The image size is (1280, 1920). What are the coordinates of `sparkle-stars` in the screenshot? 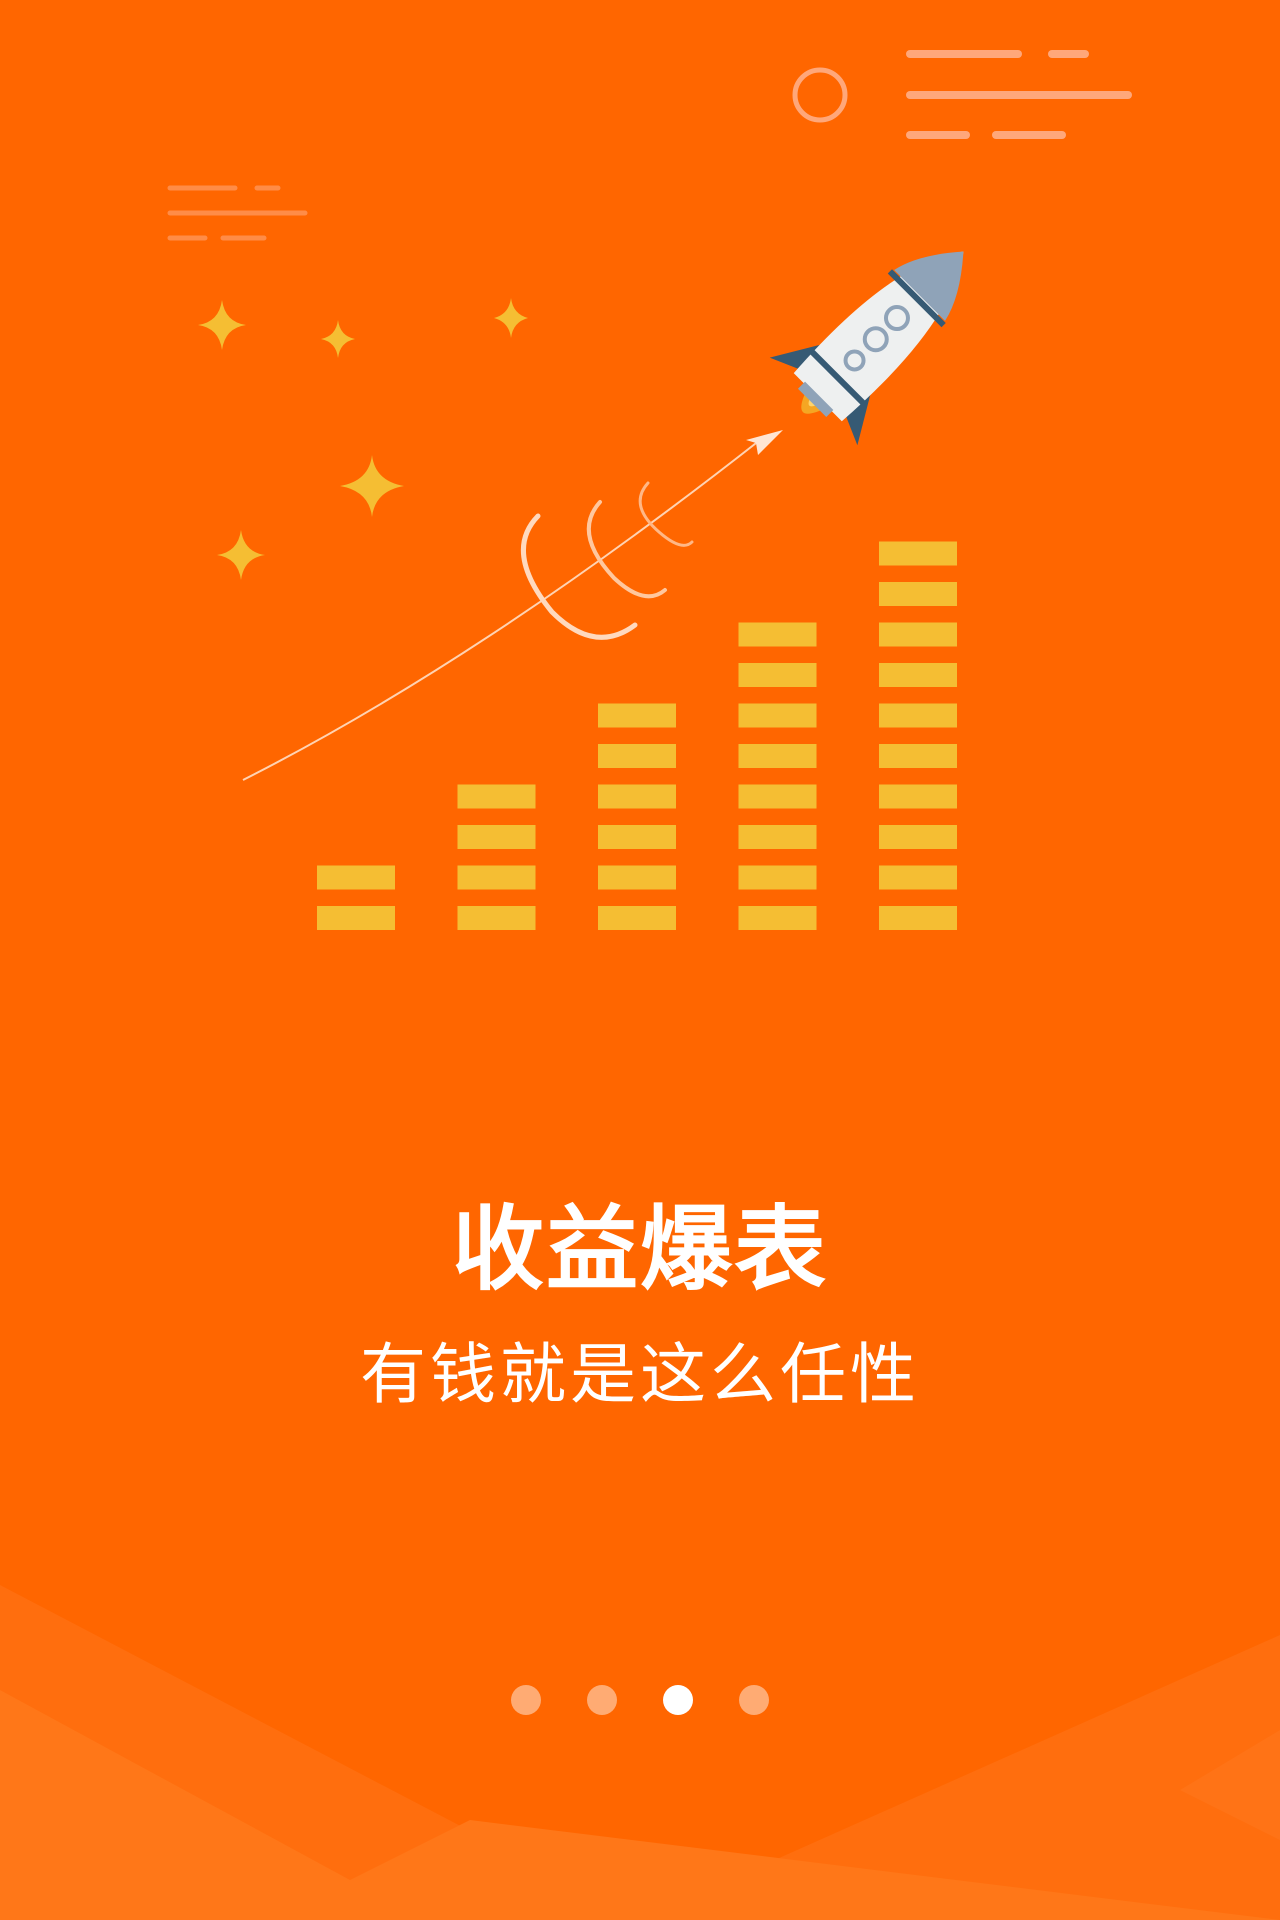 It's located at (363, 439).